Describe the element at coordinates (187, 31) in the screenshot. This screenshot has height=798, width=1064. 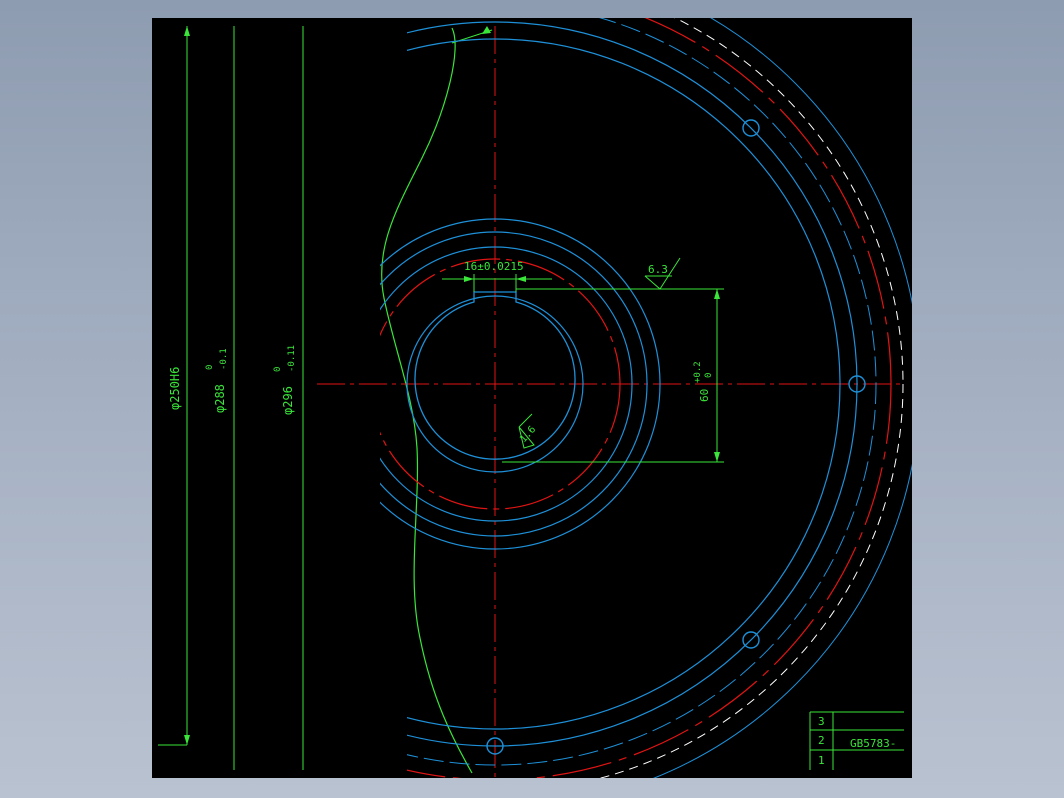
I see `arrow-top-d250` at that location.